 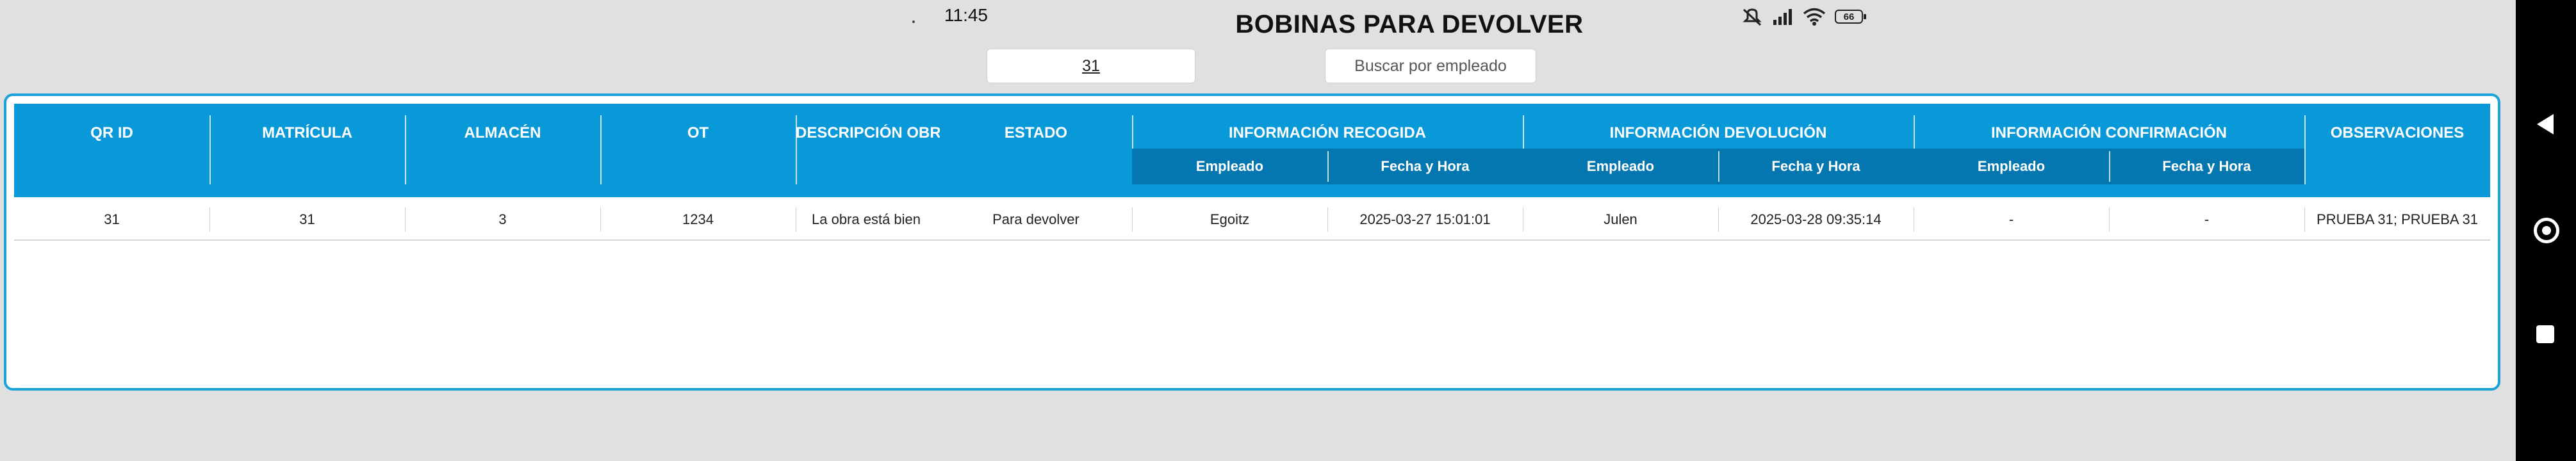 What do you see at coordinates (1035, 219) in the screenshot?
I see `cell-estado: Para devolver` at bounding box center [1035, 219].